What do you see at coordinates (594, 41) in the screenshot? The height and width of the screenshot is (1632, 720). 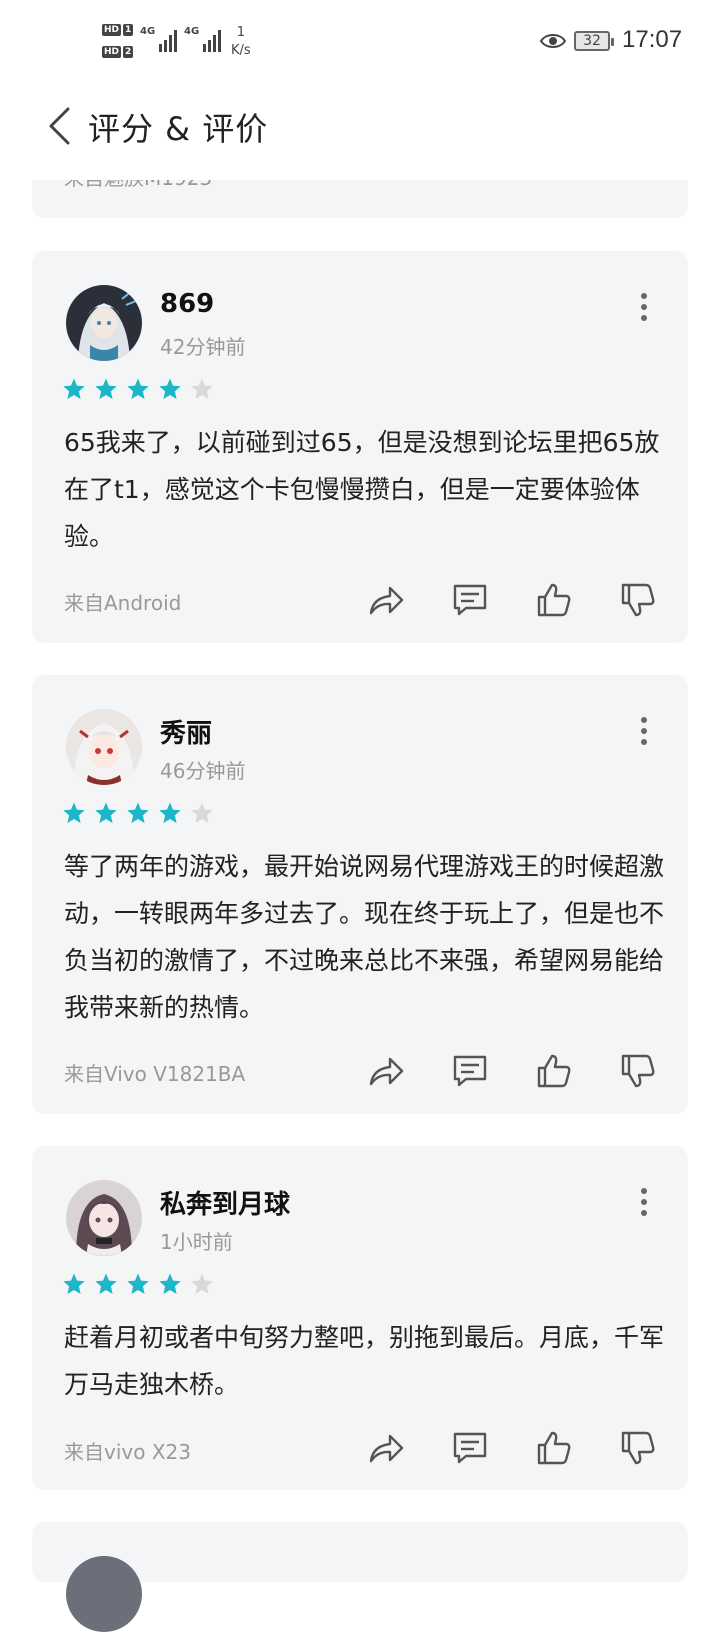 I see `battery-icon: 32` at bounding box center [594, 41].